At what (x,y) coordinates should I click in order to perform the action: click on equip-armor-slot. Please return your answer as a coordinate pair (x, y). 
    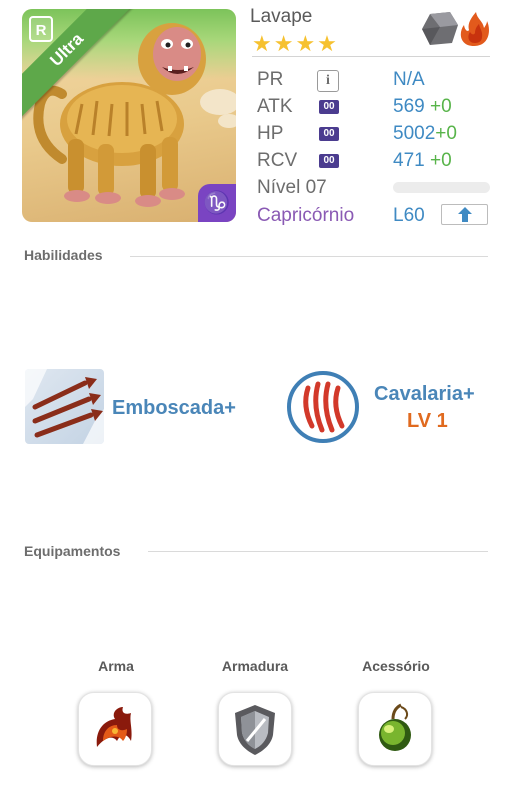
    Looking at the image, I should click on (255, 729).